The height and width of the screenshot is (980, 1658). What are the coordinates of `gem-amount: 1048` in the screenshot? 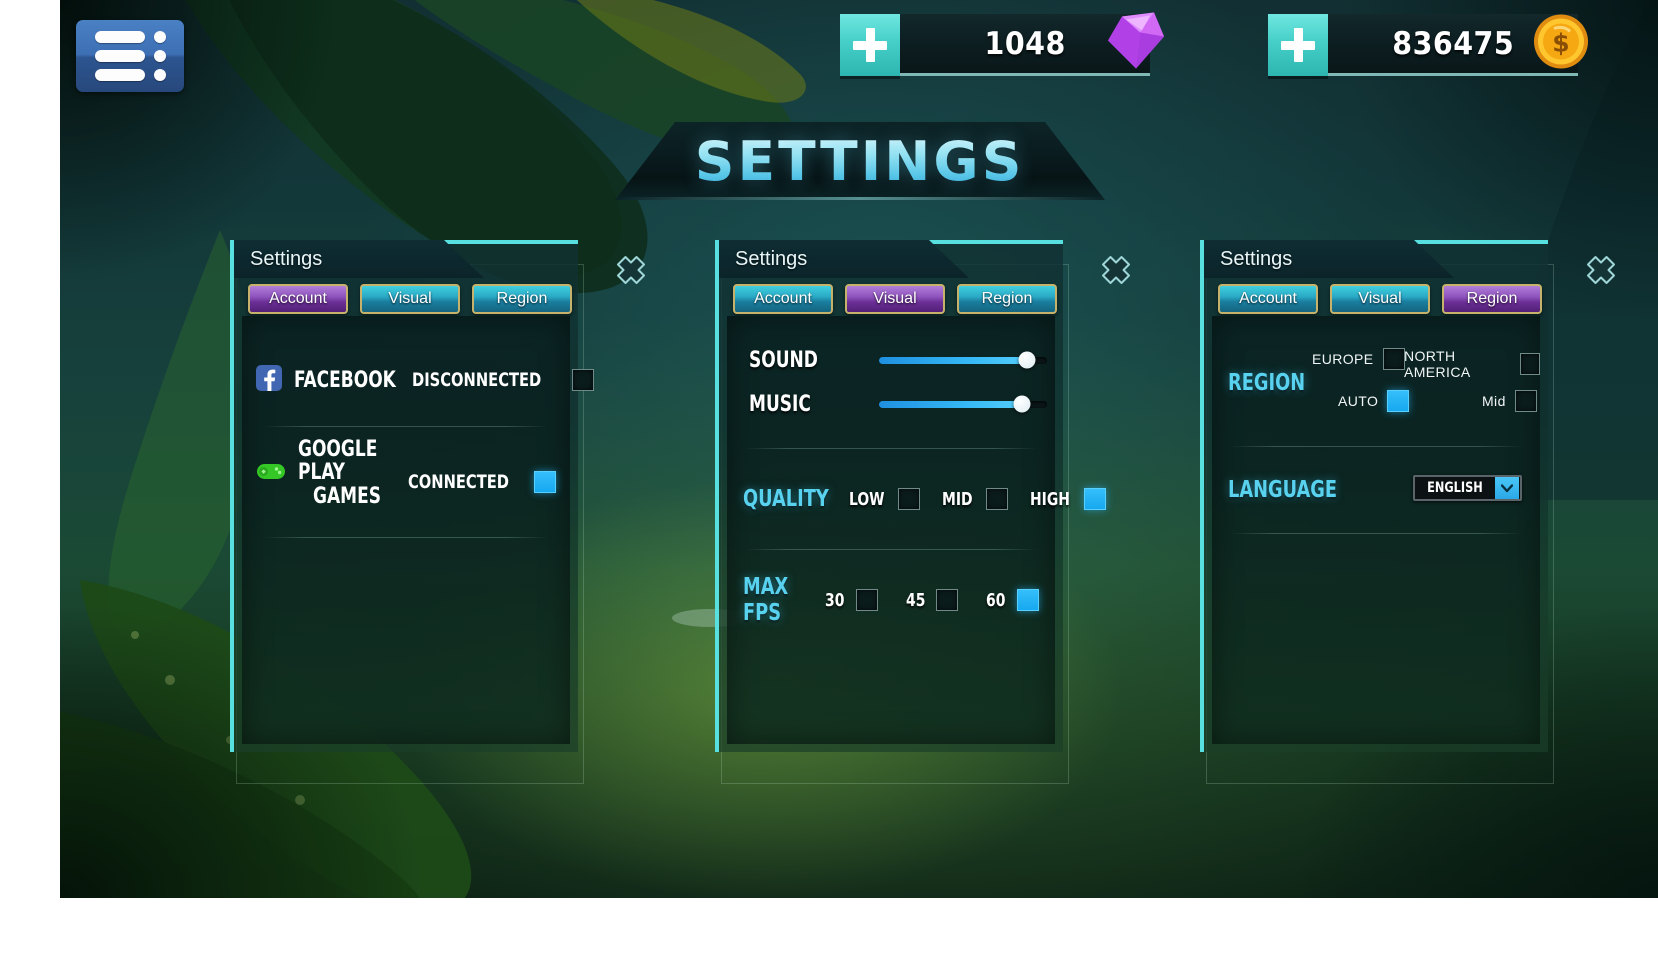 It's located at (1025, 43).